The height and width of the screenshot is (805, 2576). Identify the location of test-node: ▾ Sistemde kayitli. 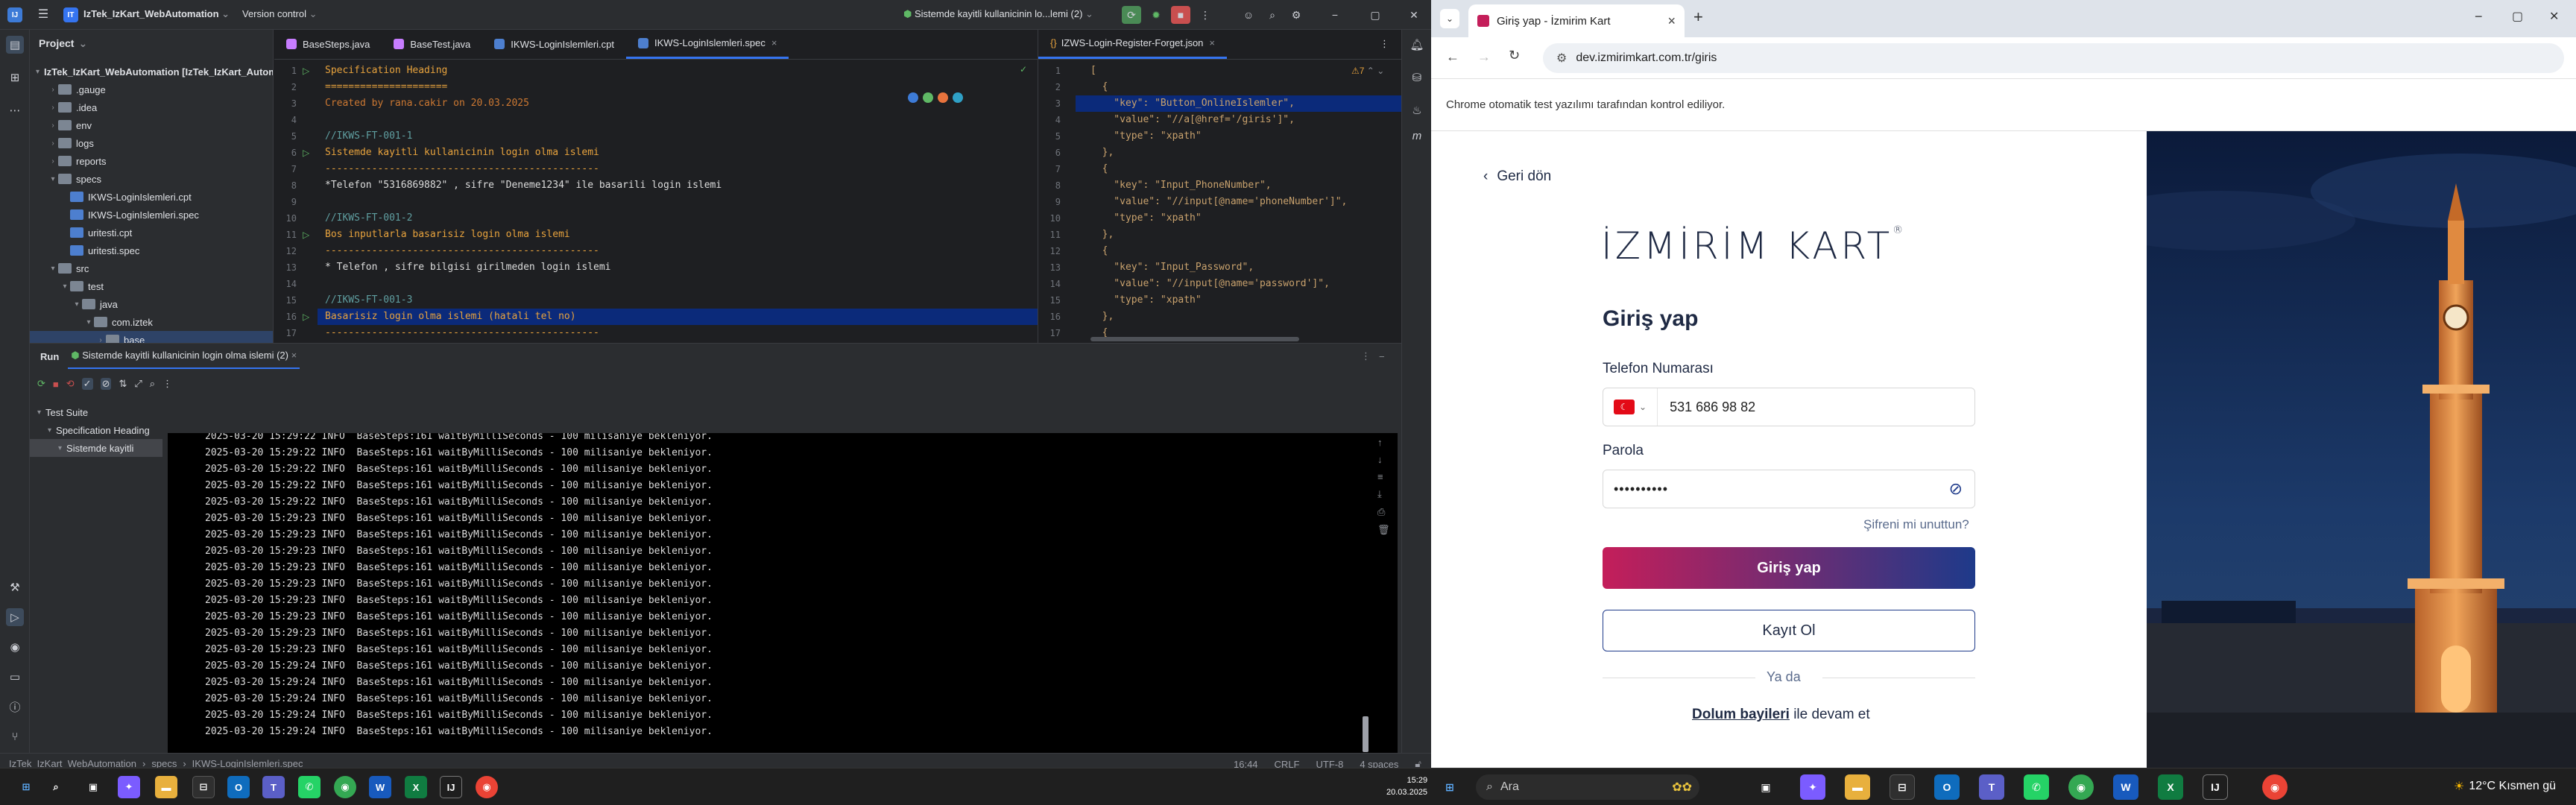
(96, 448).